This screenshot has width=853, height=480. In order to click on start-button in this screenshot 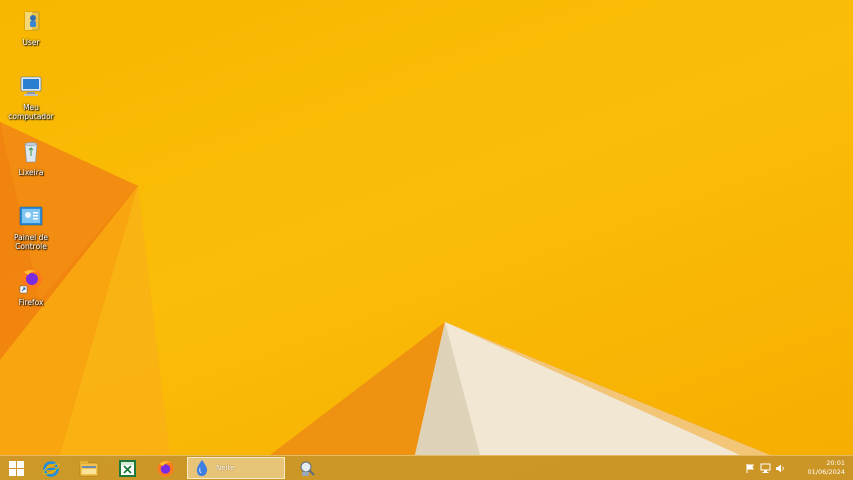, I will do `click(16, 468)`.